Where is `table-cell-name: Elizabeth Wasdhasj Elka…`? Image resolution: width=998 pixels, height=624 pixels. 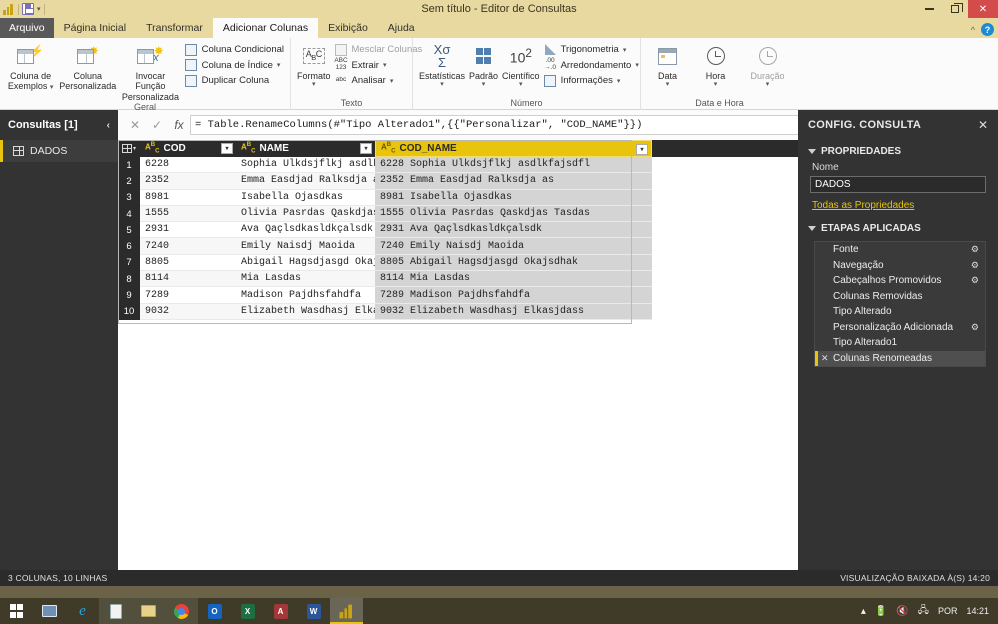
table-cell-name: Elizabeth Wasdhasj Elka… is located at coordinates (305, 311).